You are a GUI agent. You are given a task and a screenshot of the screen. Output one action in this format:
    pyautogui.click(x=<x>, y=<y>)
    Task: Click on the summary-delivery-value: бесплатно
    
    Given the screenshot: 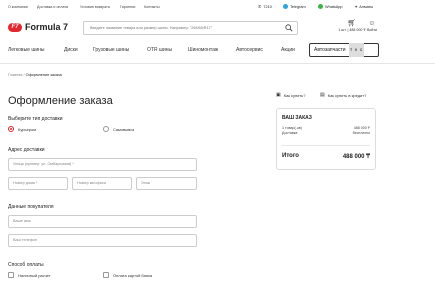 What is the action you would take?
    pyautogui.click(x=361, y=133)
    